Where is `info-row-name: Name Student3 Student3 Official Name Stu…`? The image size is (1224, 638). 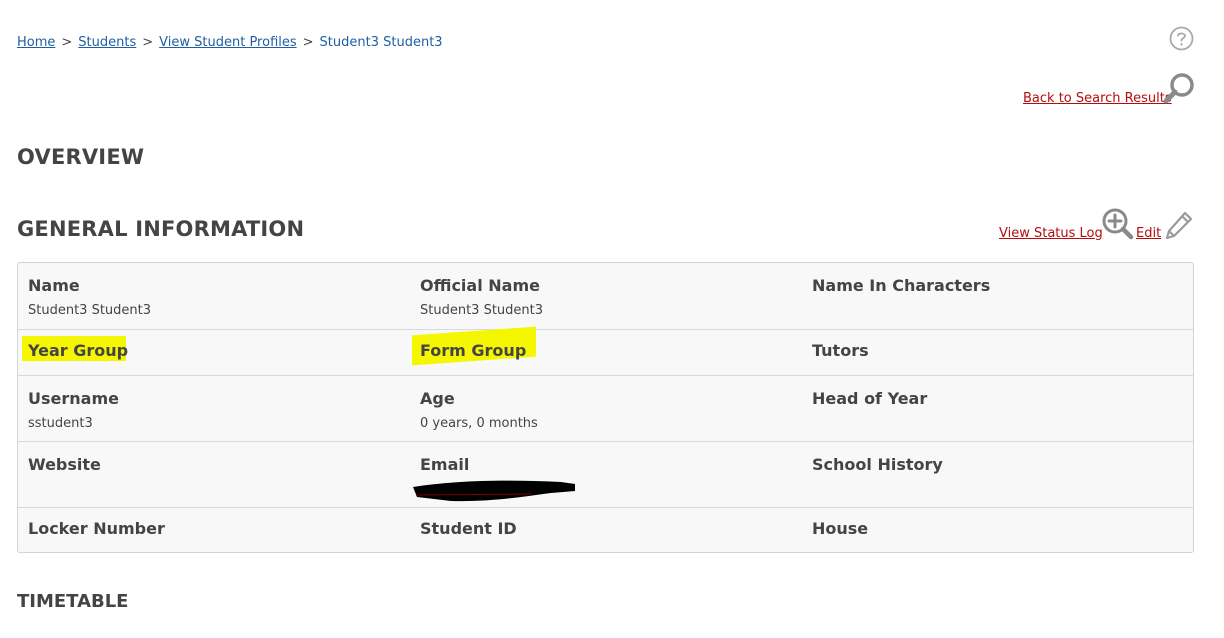
info-row-name: Name Student3 Student3 Official Name Stu… is located at coordinates (605, 296).